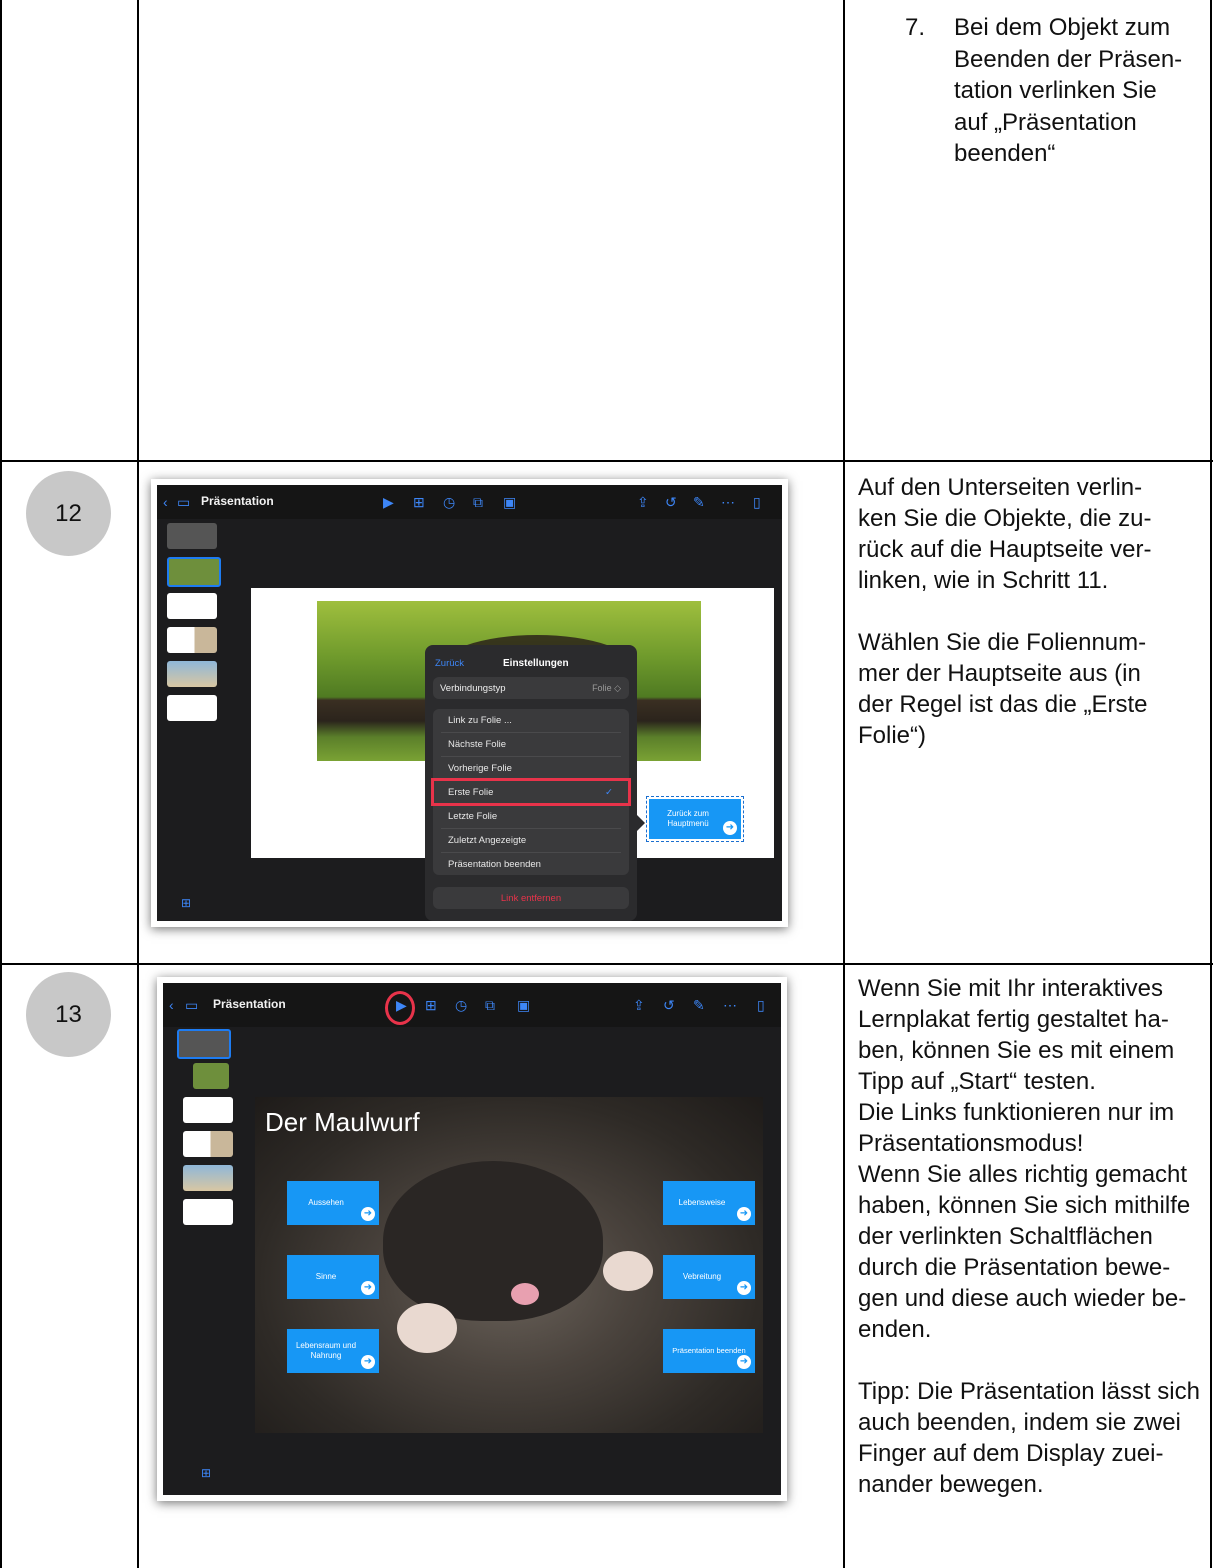  I want to click on link-button-sinne: Sinne ➜, so click(333, 1277).